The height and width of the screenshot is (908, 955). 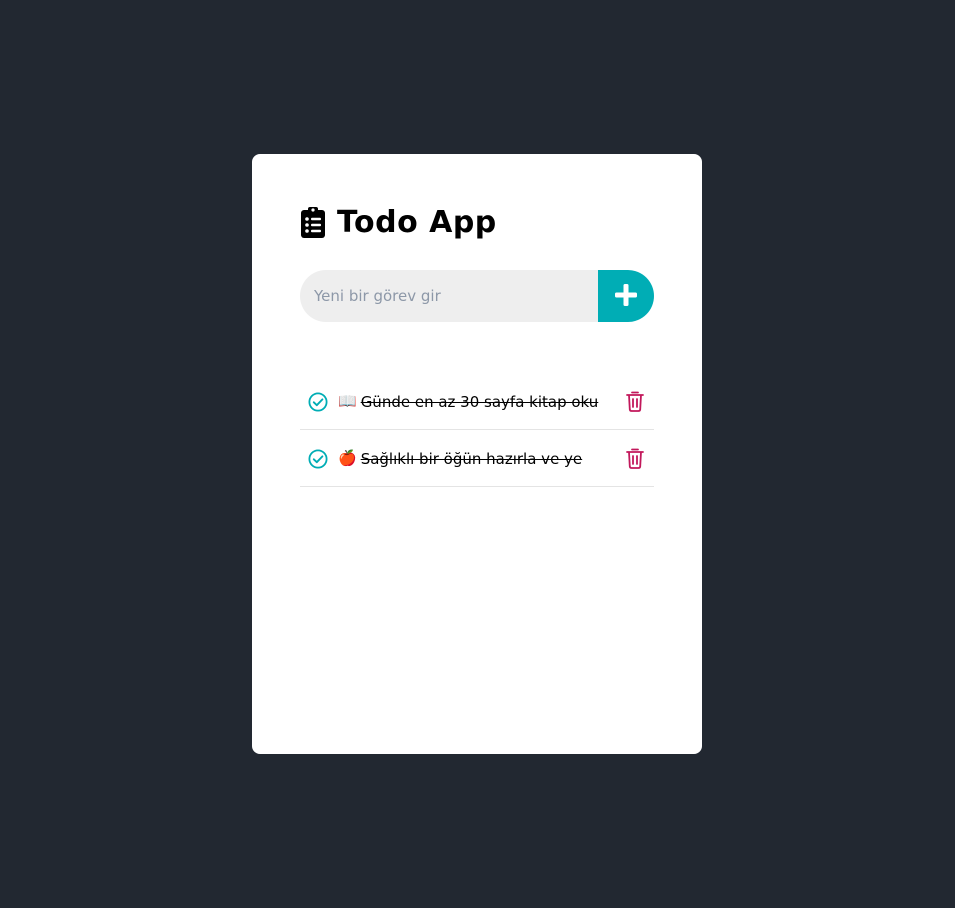 I want to click on plus-icon, so click(x=626, y=296).